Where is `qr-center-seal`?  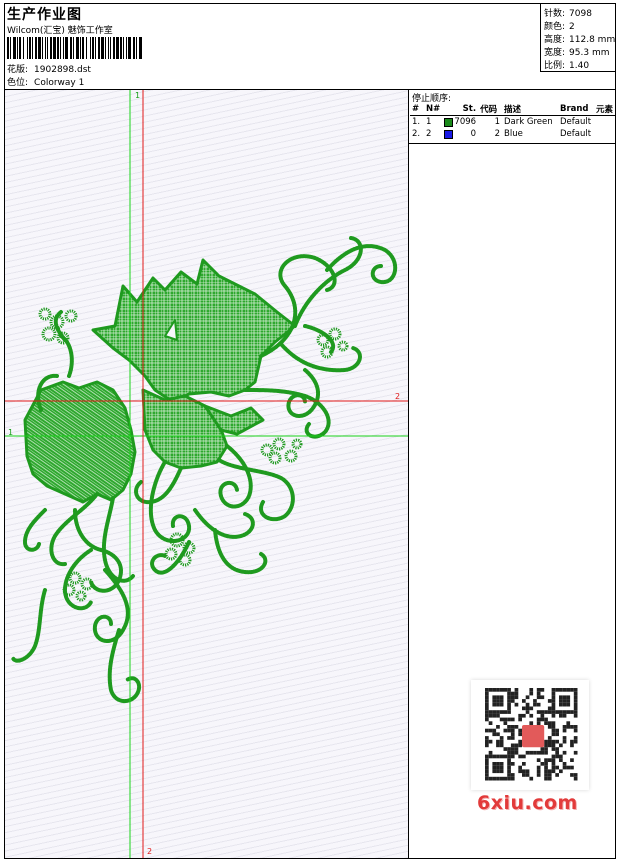 qr-center-seal is located at coordinates (533, 736).